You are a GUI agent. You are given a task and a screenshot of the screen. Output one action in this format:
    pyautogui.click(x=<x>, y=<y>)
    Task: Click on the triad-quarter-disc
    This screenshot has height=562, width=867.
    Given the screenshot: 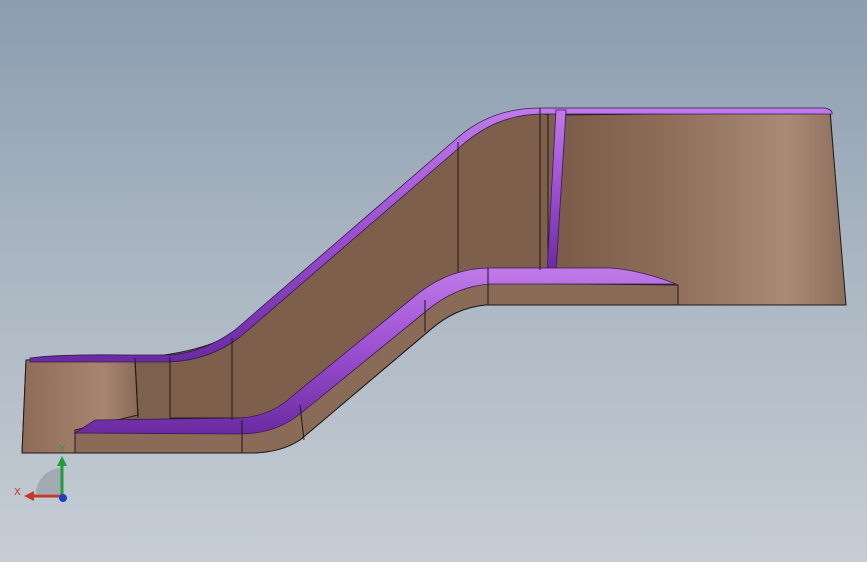 What is the action you would take?
    pyautogui.click(x=49, y=481)
    